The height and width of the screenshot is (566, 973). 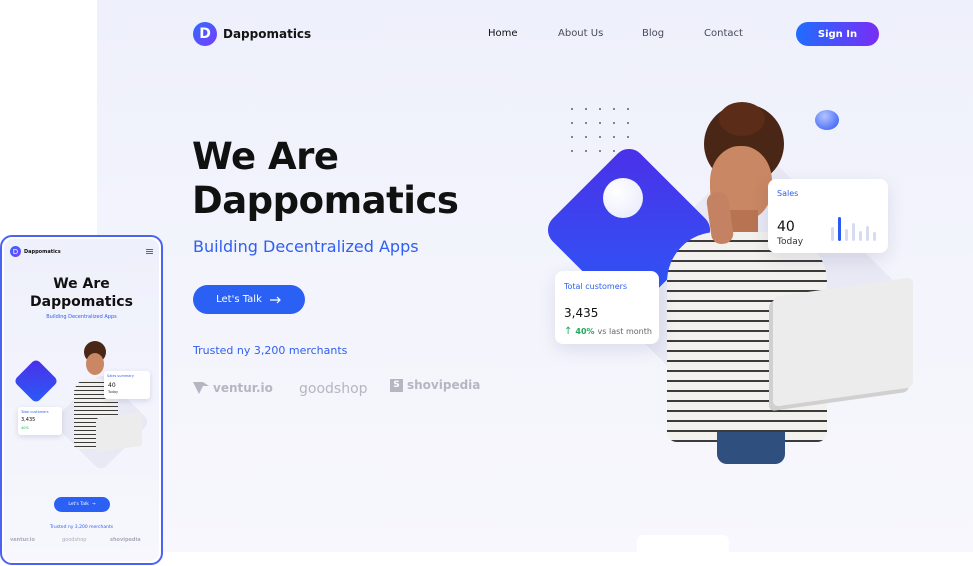 What do you see at coordinates (25, 428) in the screenshot?
I see `mobile-customers-change: 40%` at bounding box center [25, 428].